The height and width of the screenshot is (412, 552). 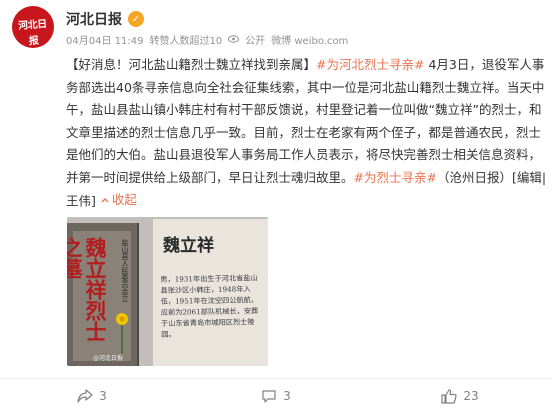 What do you see at coordinates (125, 270) in the screenshot?
I see `stele-side-inscription: 盐山县人民委员会立` at bounding box center [125, 270].